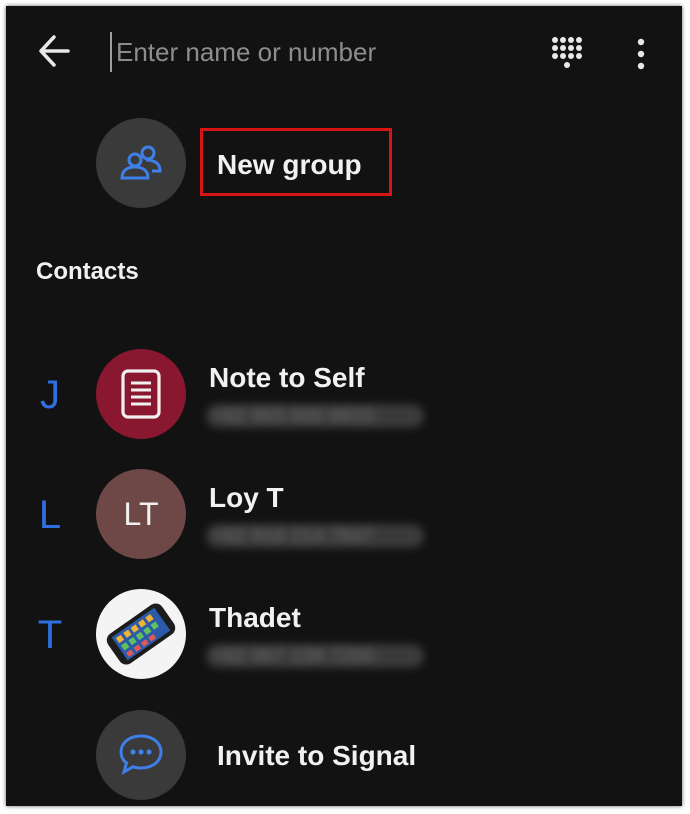  I want to click on more-options-icon, so click(641, 54).